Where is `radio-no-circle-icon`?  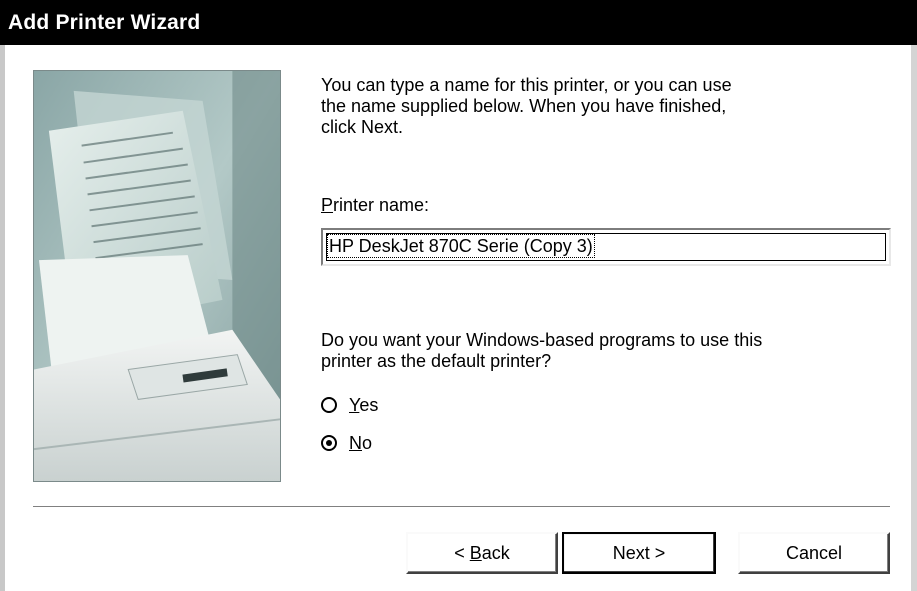
radio-no-circle-icon is located at coordinates (329, 443).